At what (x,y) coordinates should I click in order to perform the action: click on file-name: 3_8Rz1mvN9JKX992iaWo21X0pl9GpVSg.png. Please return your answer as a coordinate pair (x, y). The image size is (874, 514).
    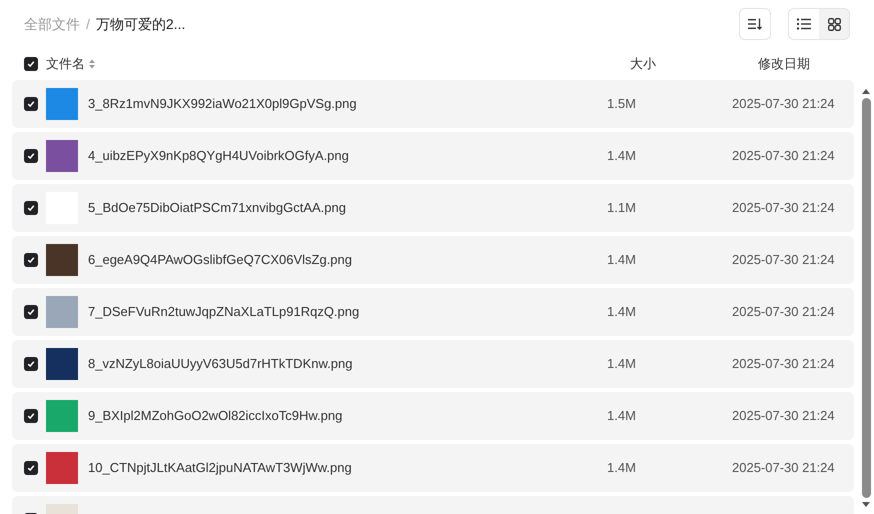
    Looking at the image, I should click on (222, 104).